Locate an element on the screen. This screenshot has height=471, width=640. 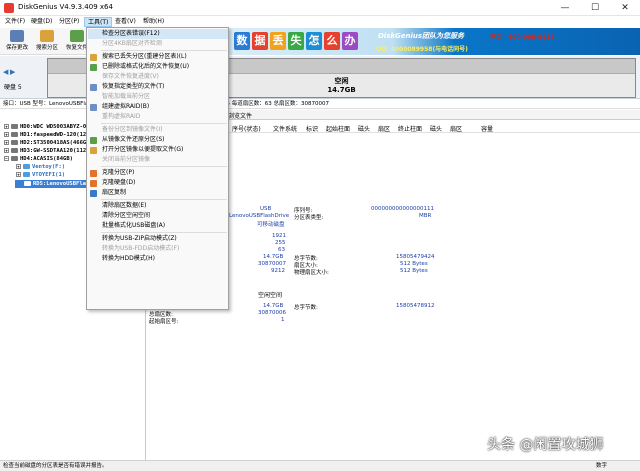
close-button: ✕ is located at coordinates (625, 8).